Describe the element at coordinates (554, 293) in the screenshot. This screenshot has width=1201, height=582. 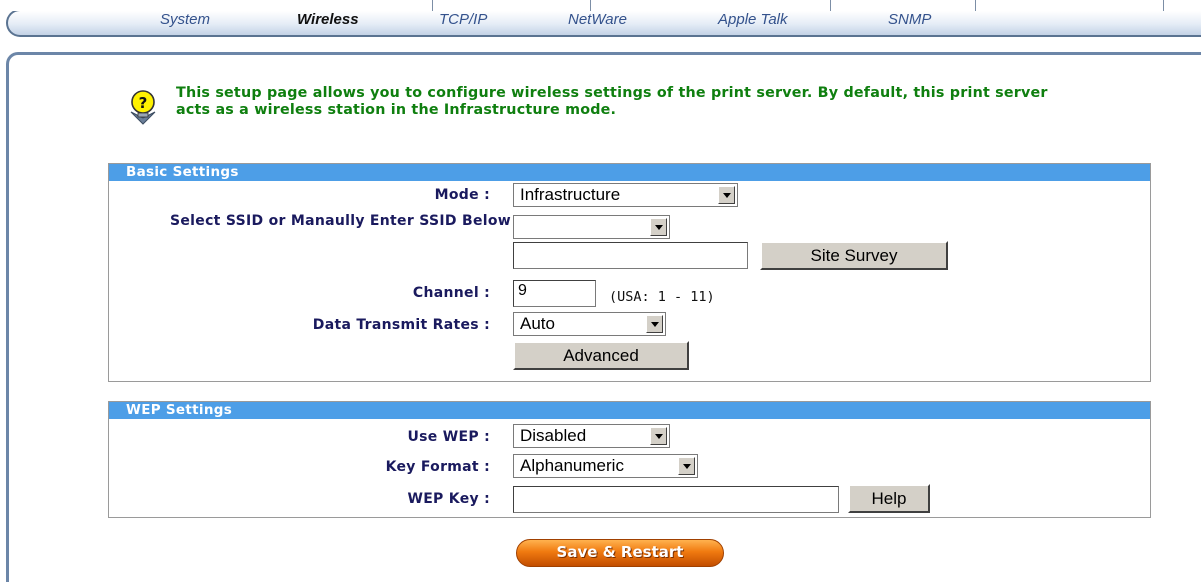
I see `channel-input: 9` at that location.